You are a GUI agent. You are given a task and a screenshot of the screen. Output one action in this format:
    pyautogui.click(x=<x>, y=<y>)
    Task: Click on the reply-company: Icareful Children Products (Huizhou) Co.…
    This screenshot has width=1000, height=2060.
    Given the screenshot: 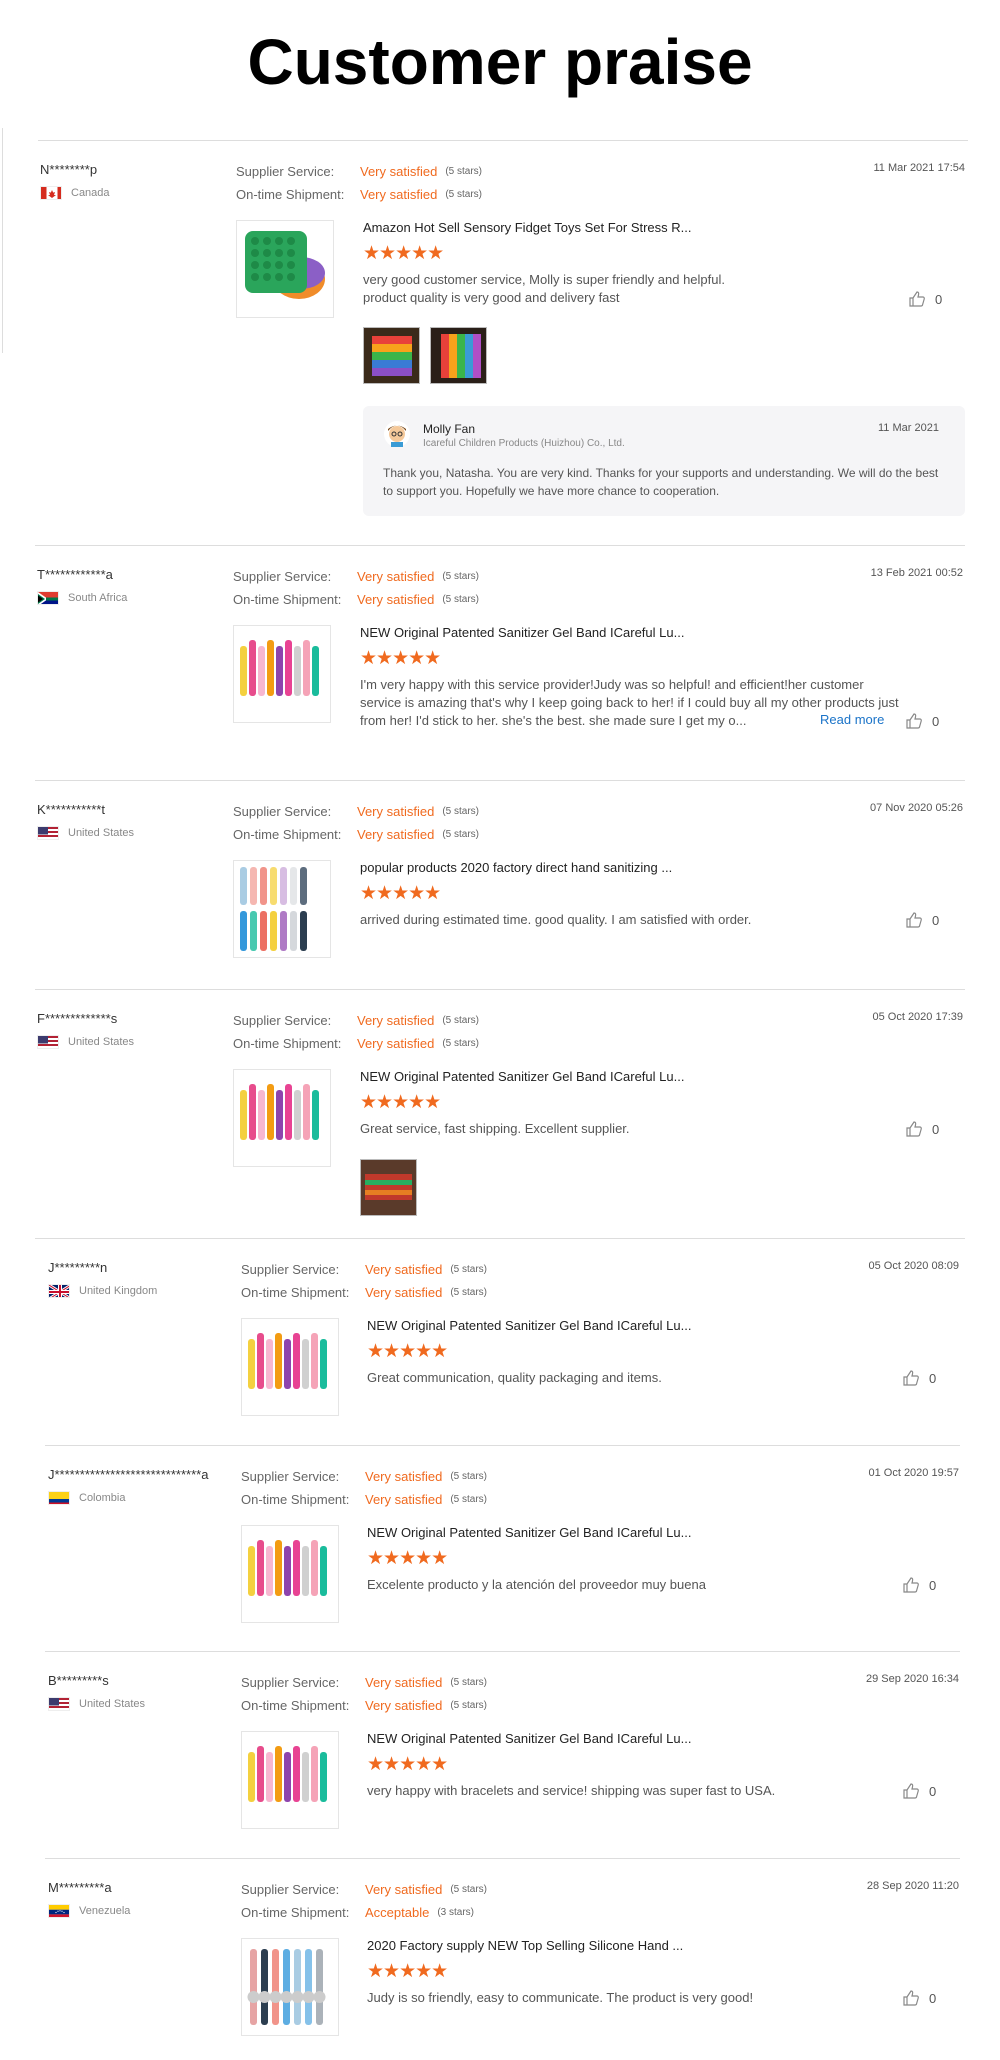 What is the action you would take?
    pyautogui.click(x=524, y=443)
    